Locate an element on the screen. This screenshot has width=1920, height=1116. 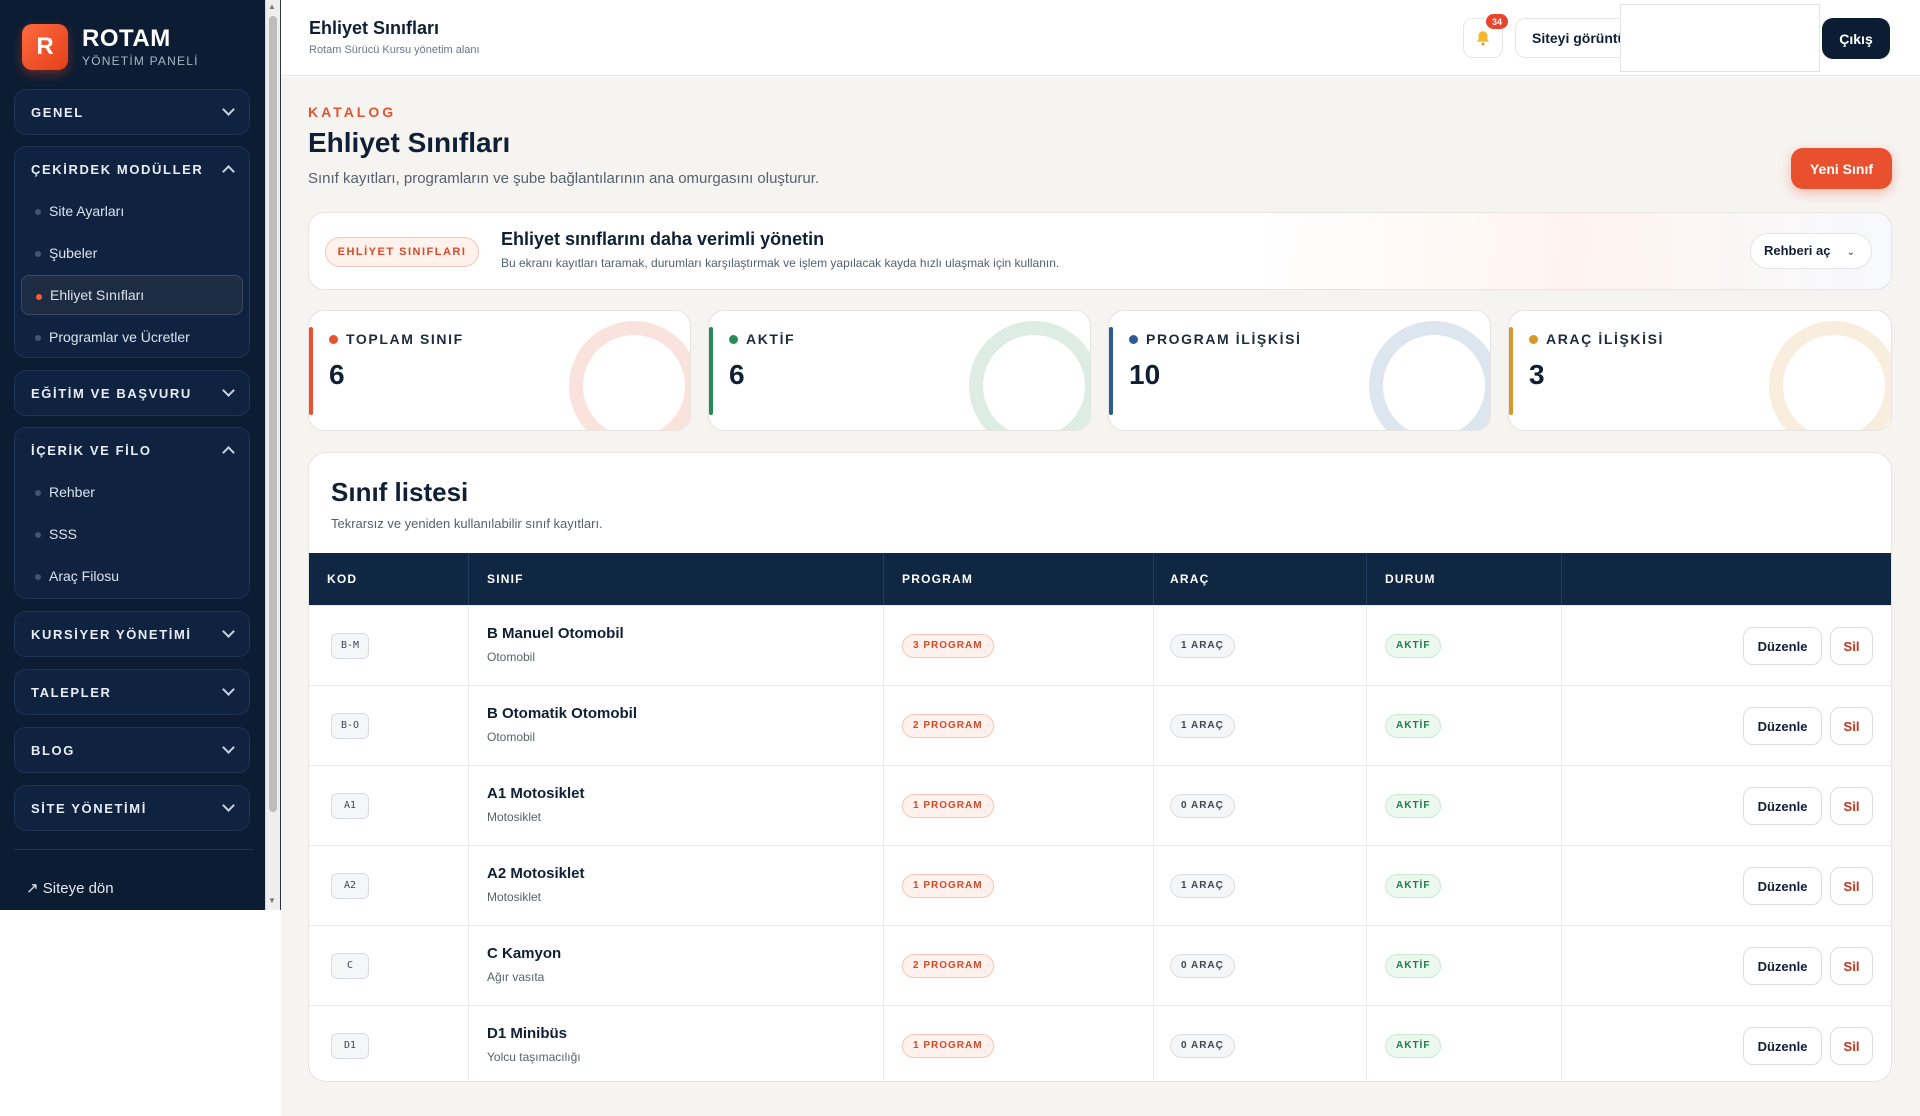
status-dot-icon is located at coordinates (733, 339).